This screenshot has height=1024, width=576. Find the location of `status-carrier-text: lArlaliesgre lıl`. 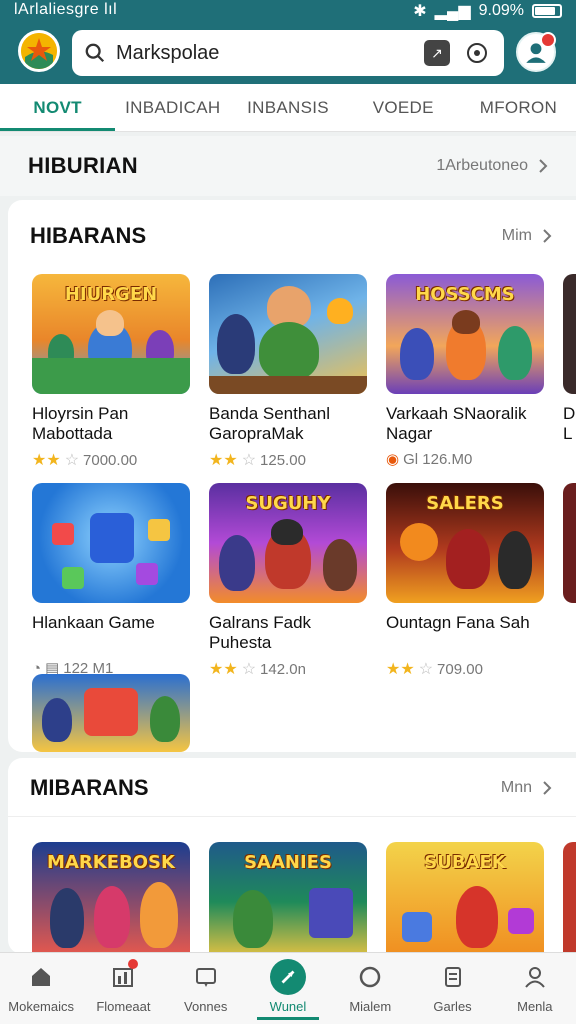

status-carrier-text: lArlaliesgre lıl is located at coordinates (66, 9).